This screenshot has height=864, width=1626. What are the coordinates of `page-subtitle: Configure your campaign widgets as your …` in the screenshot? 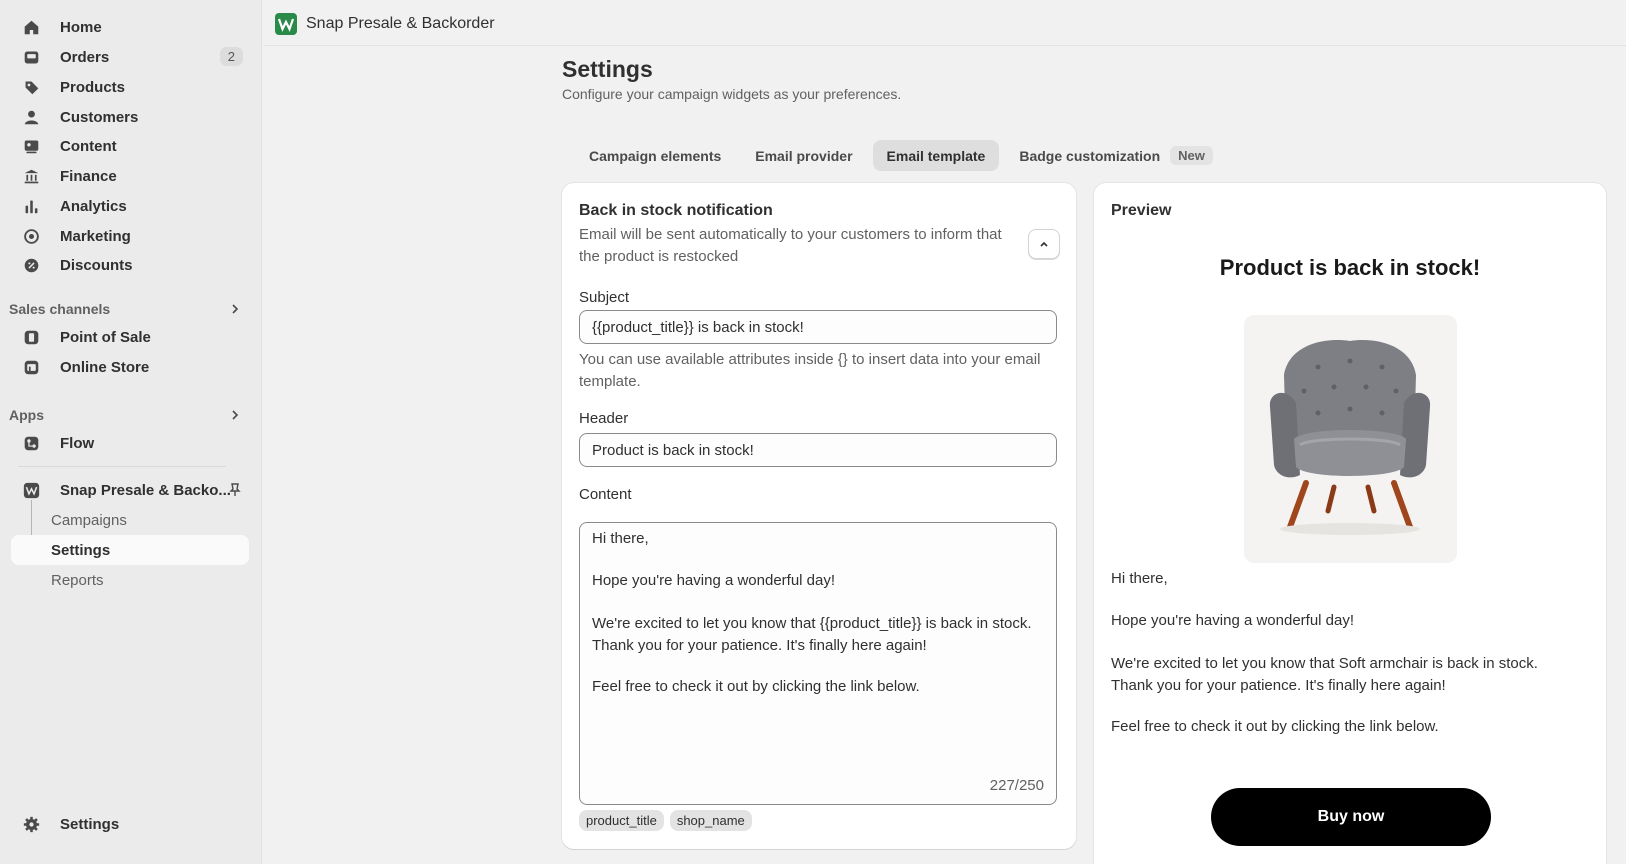 It's located at (732, 94).